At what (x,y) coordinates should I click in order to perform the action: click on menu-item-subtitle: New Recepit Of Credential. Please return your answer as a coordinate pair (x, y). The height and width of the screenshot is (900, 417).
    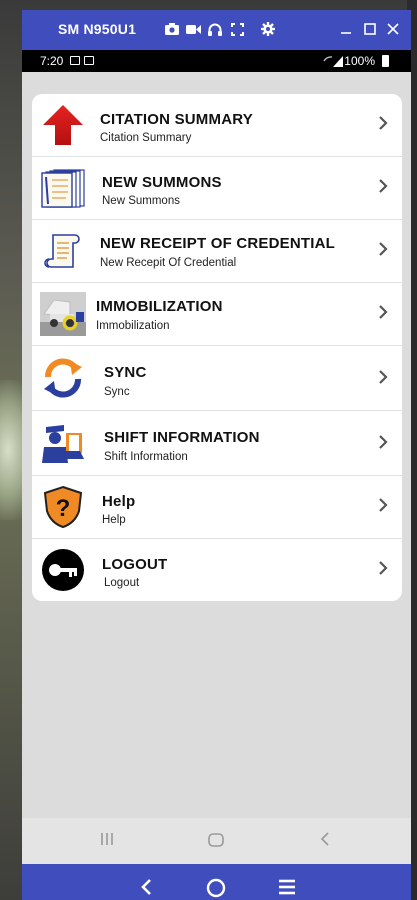
    Looking at the image, I should click on (168, 263).